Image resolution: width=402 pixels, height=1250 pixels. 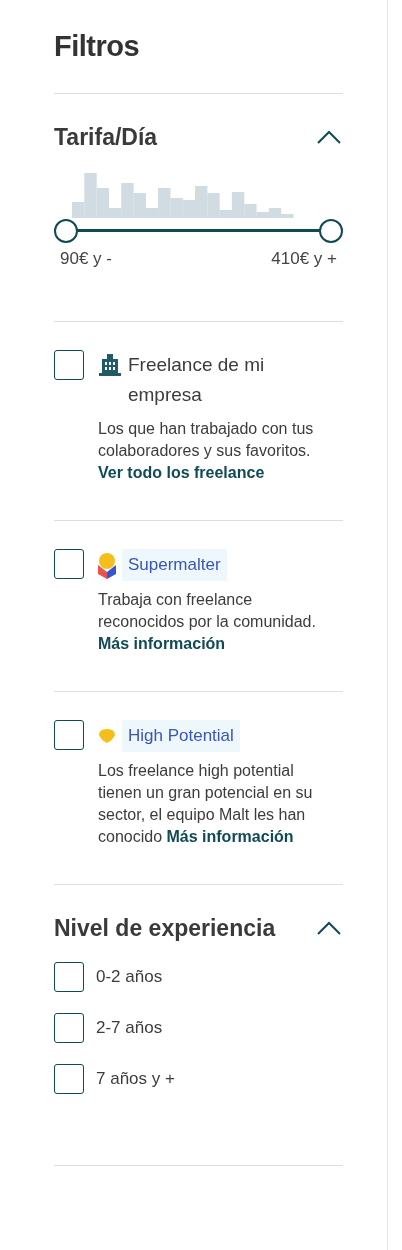 What do you see at coordinates (129, 977) in the screenshot?
I see `checkbox-label: 0-2 años` at bounding box center [129, 977].